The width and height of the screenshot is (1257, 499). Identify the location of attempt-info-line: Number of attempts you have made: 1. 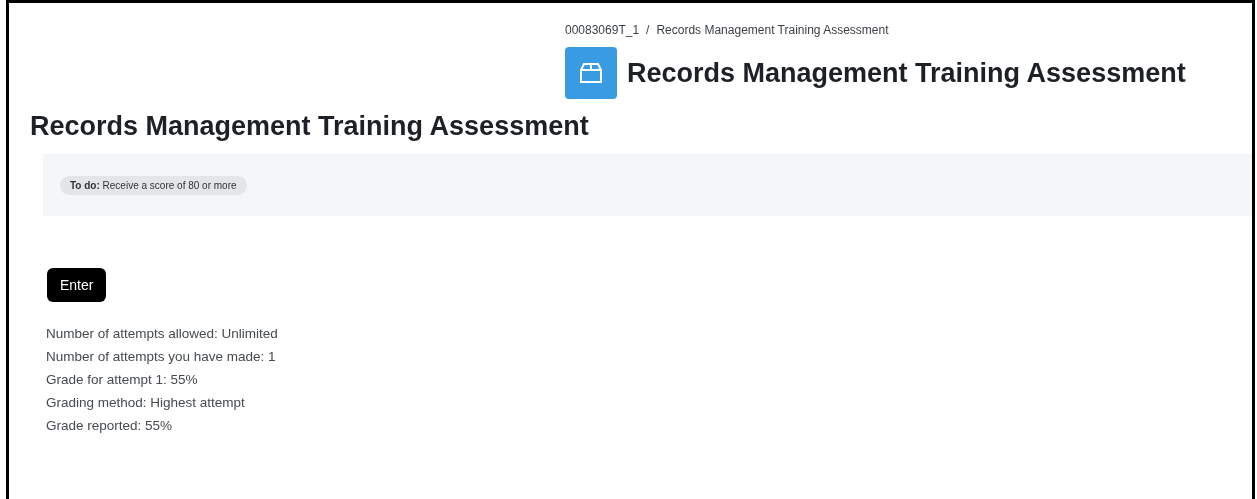
(161, 357).